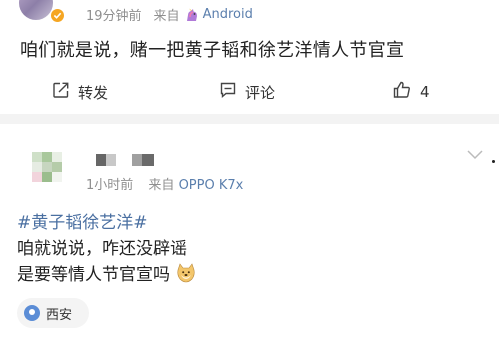  Describe the element at coordinates (192, 15) in the screenshot. I see `unicorn-icon` at that location.